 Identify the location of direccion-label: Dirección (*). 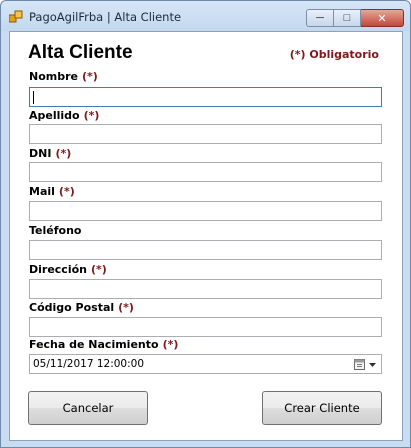
(68, 269).